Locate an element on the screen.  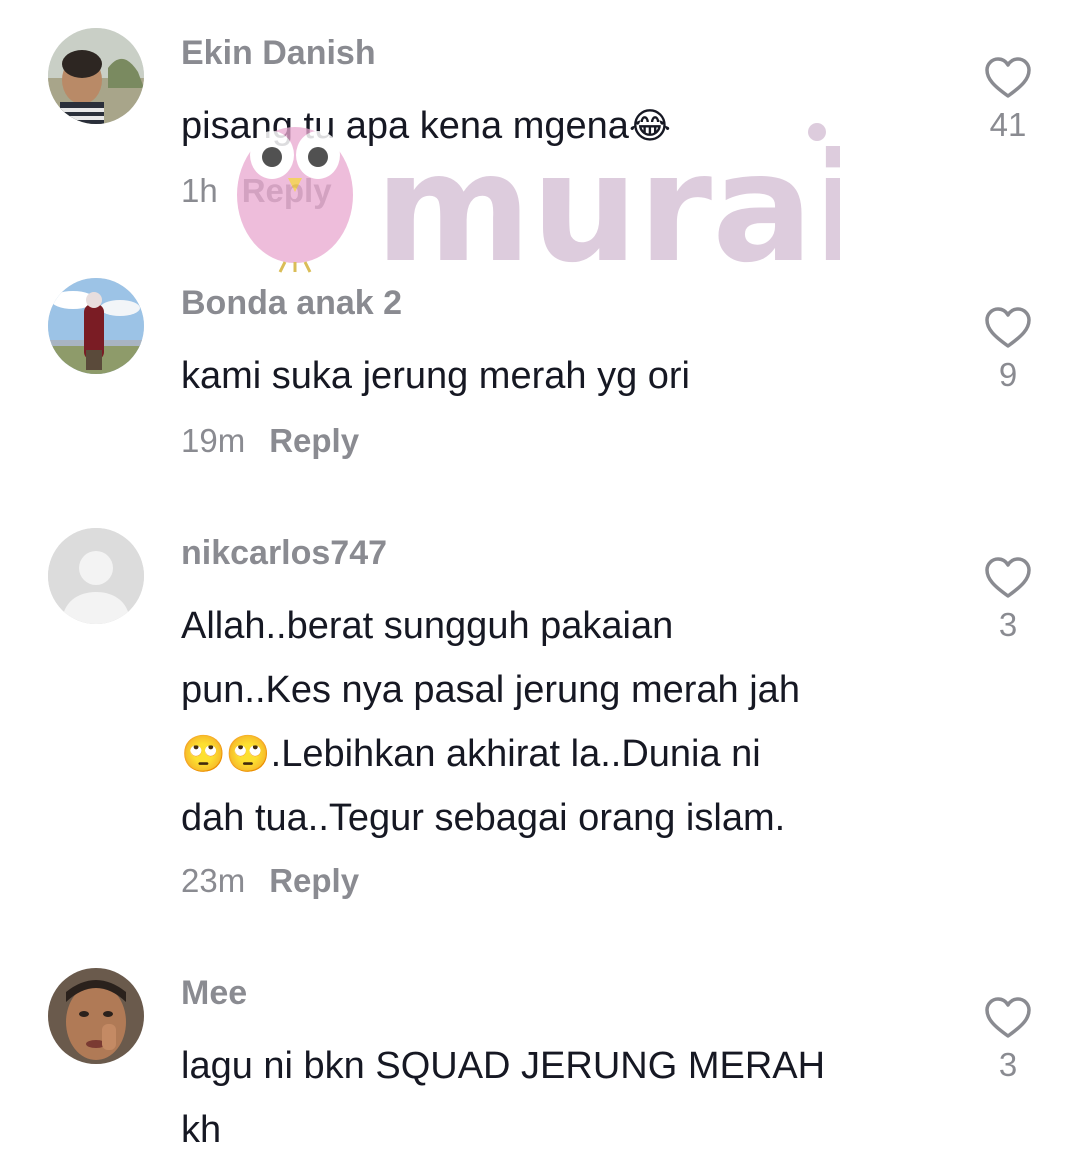
like-count: 9 is located at coordinates (1008, 374).